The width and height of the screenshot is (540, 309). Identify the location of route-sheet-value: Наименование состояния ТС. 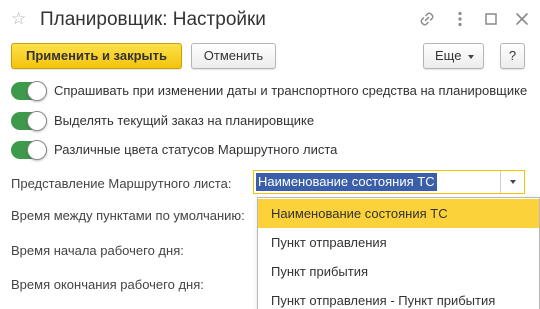
(346, 182).